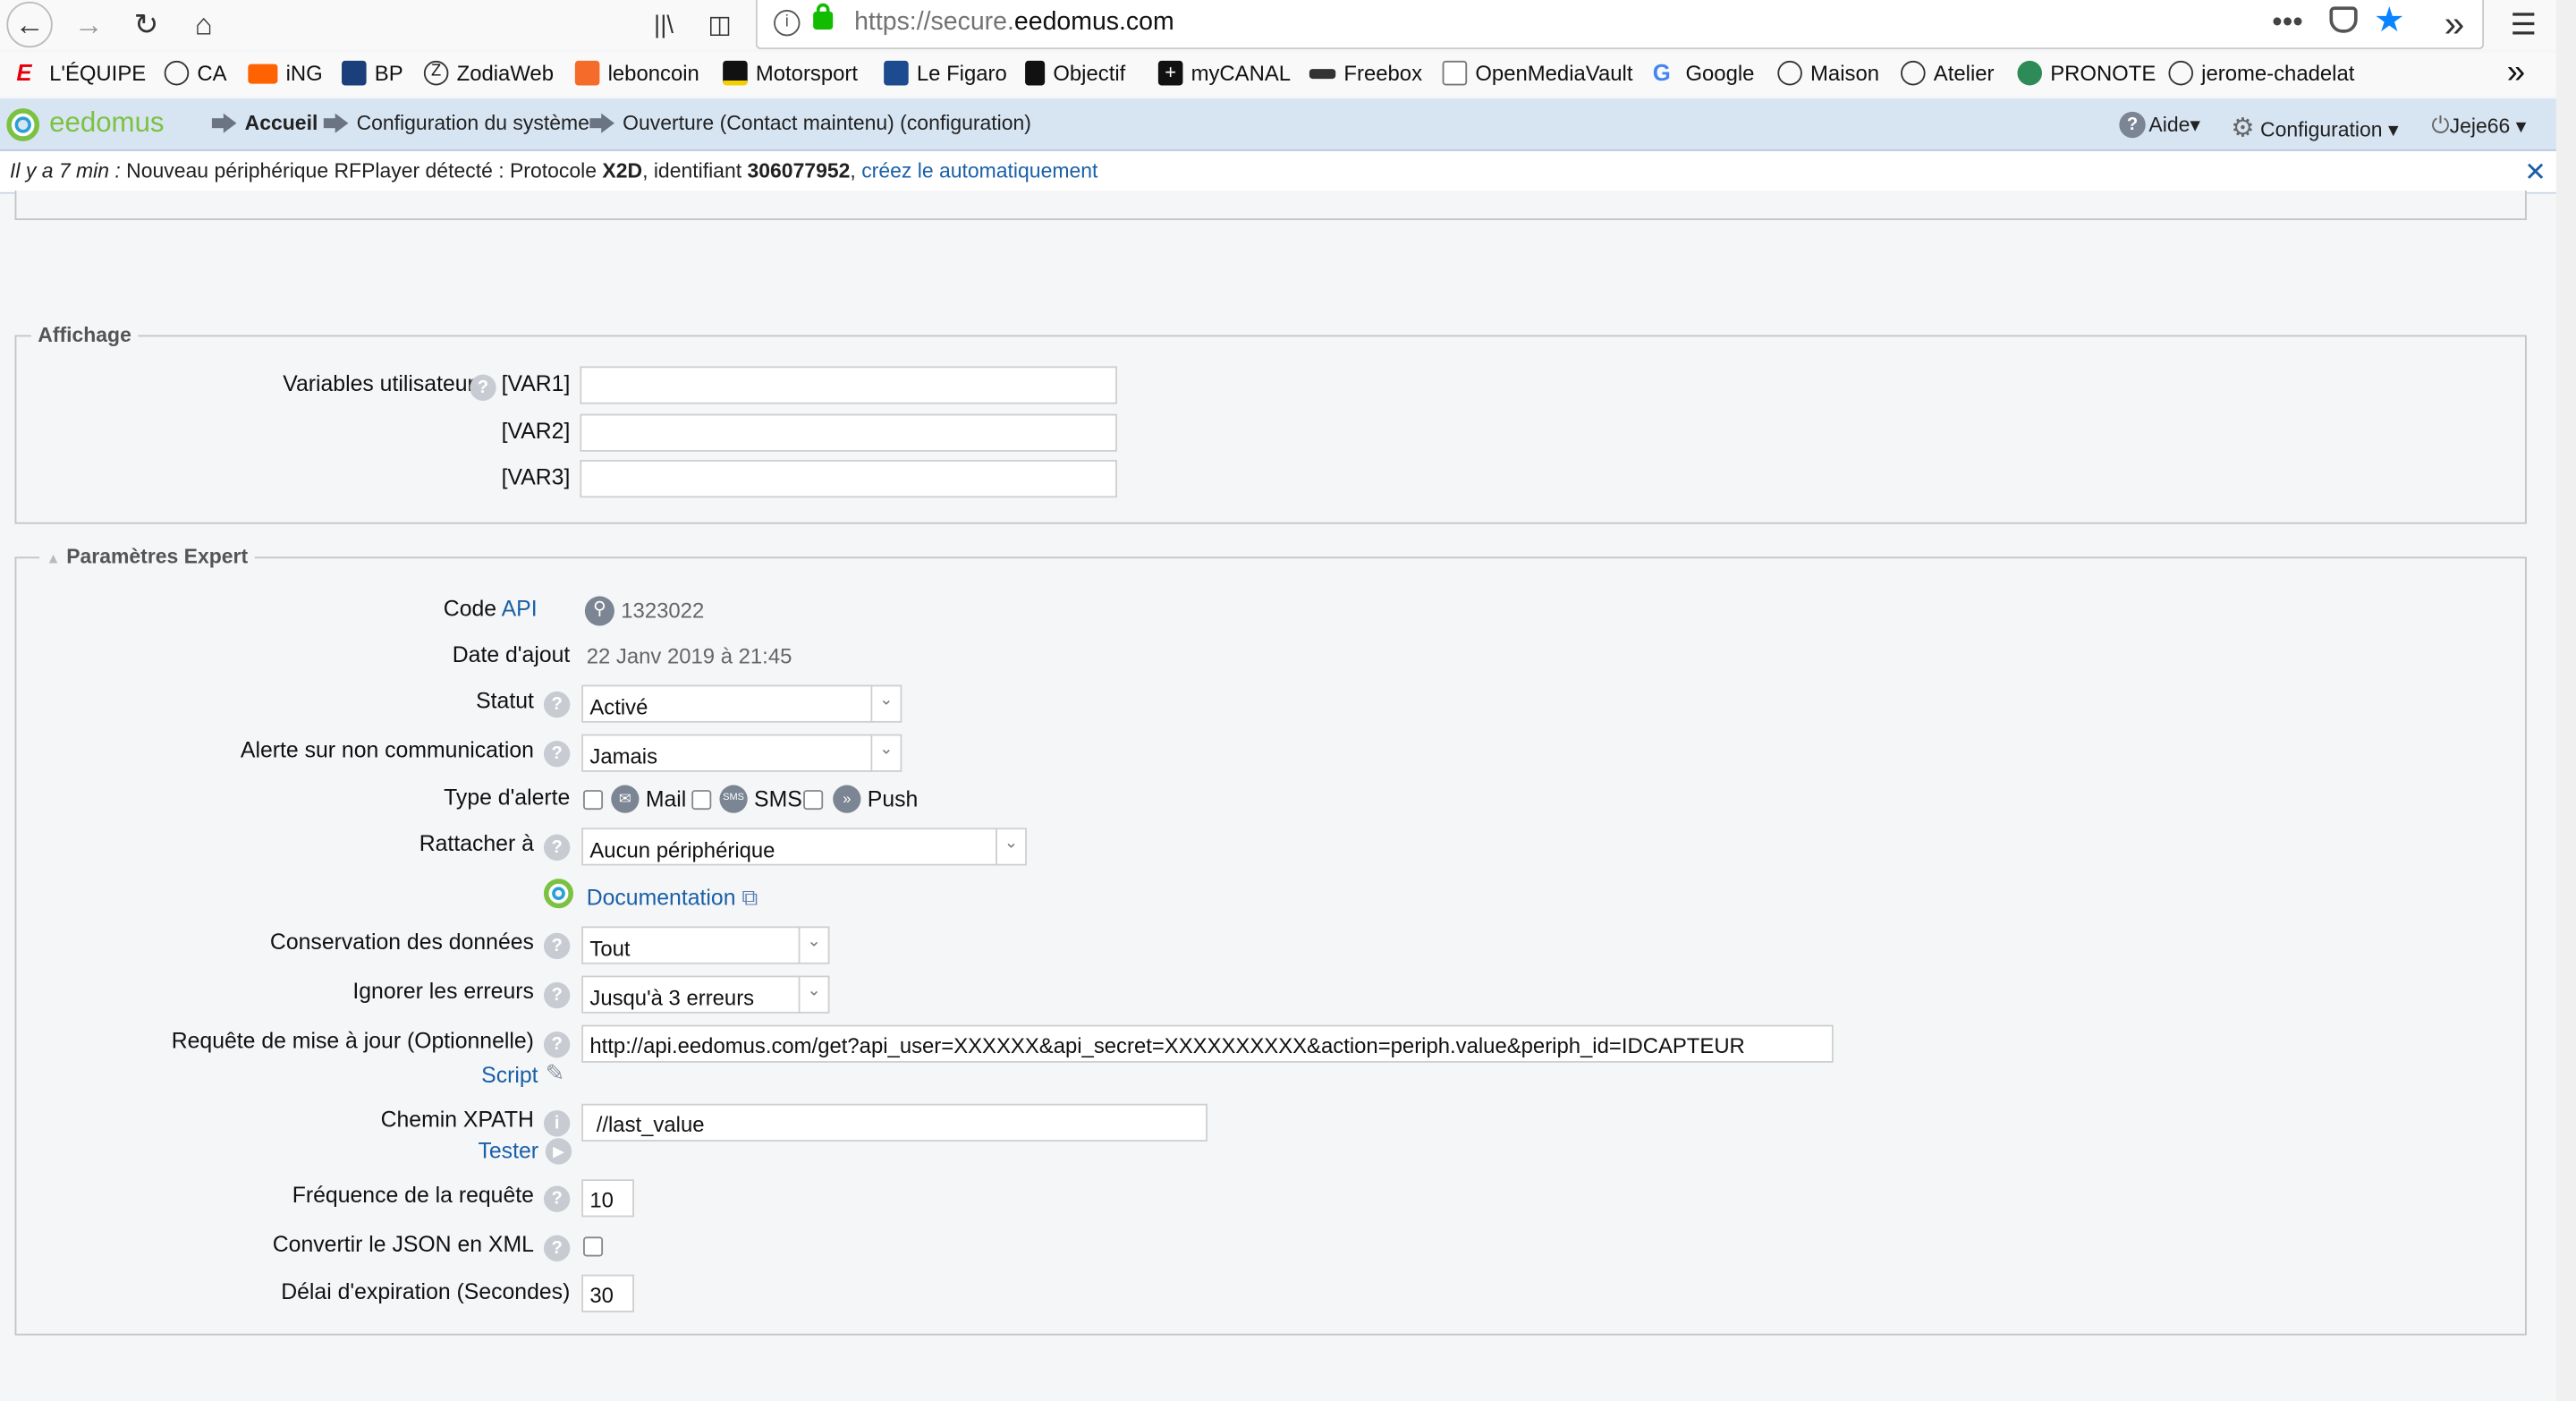  I want to click on bookmark-item: jerome-chadelat, so click(2261, 73).